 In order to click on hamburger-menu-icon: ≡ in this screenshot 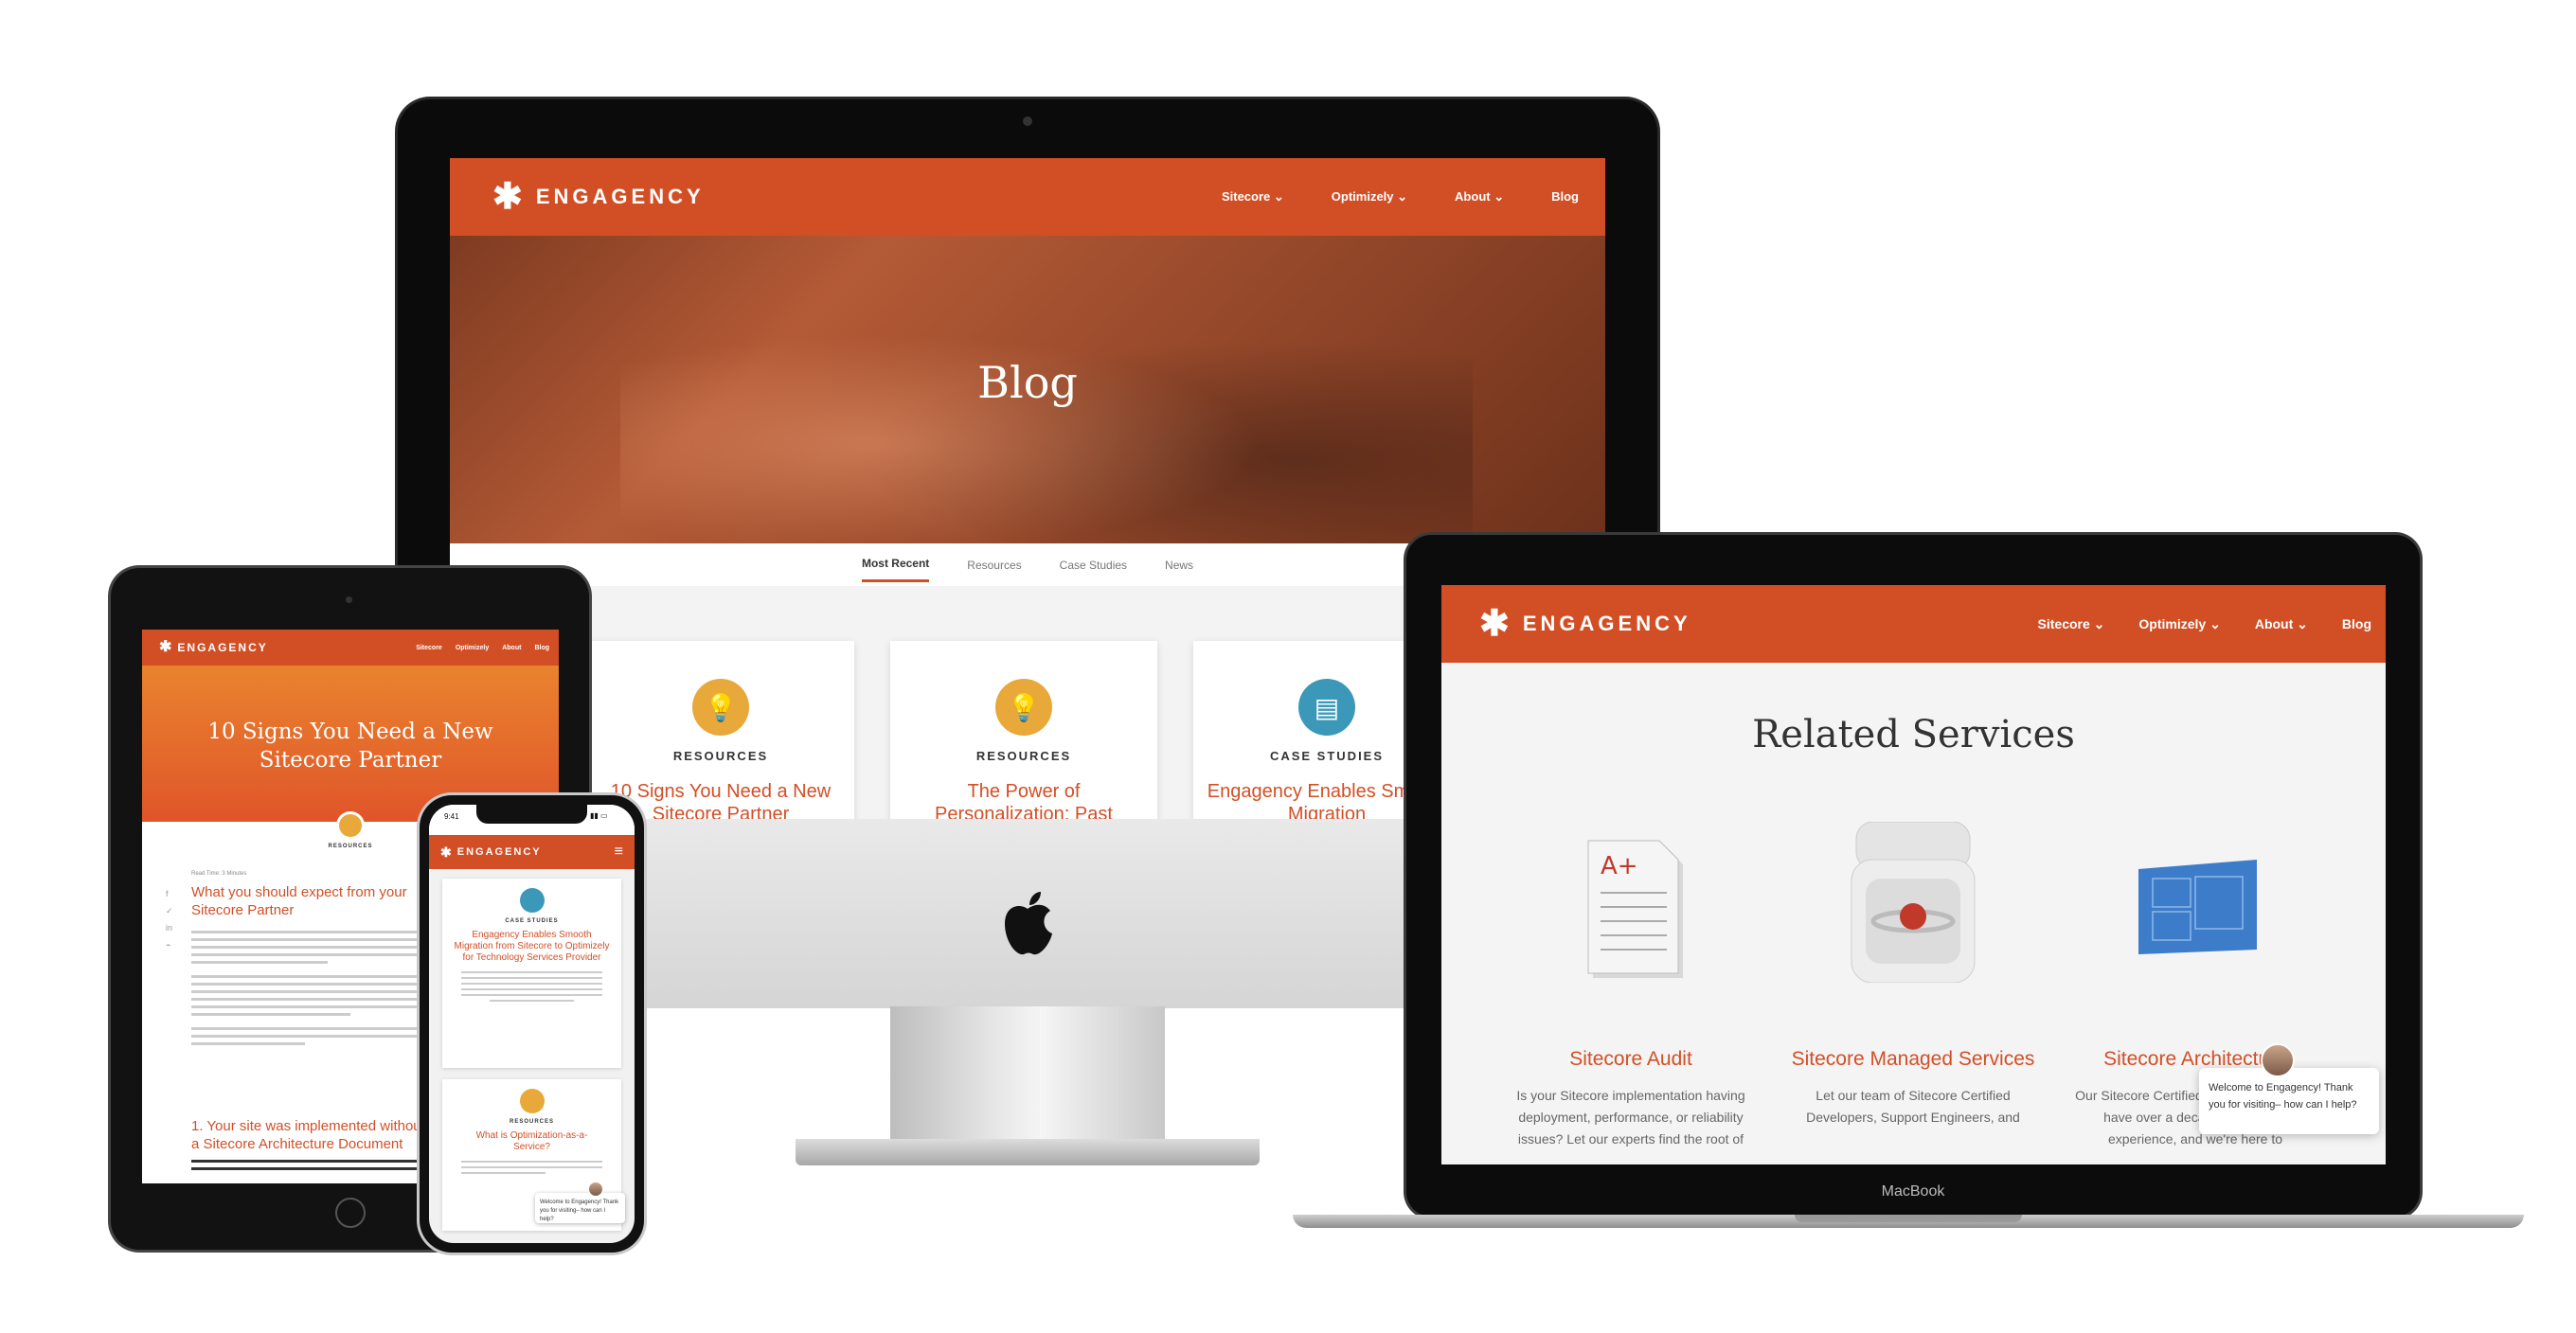, I will do `click(619, 852)`.